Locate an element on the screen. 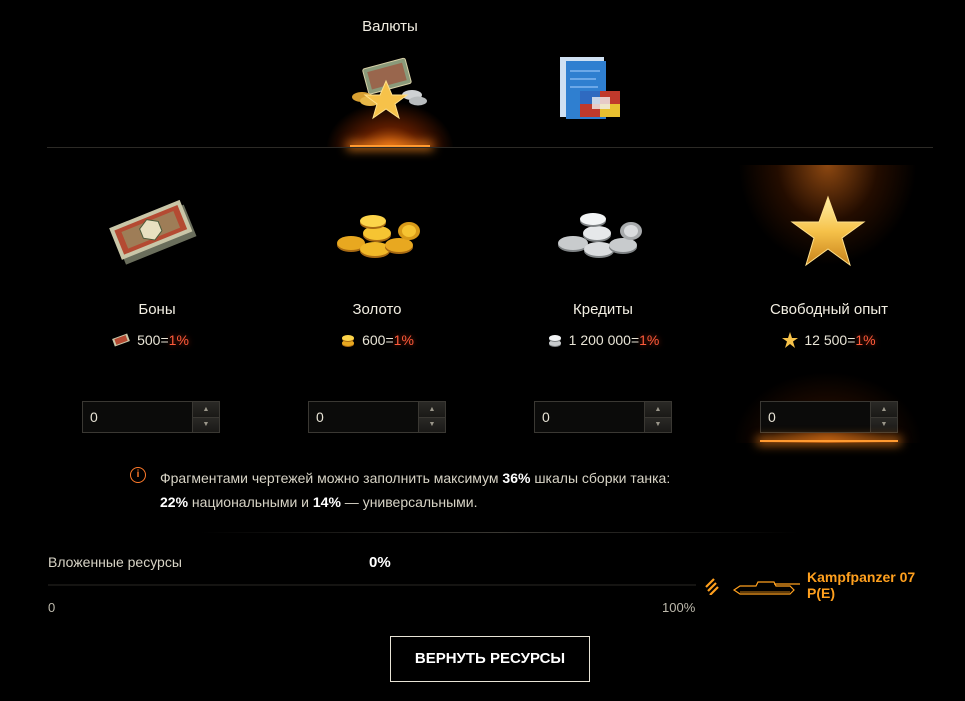  selected-resource-indicator is located at coordinates (829, 441).